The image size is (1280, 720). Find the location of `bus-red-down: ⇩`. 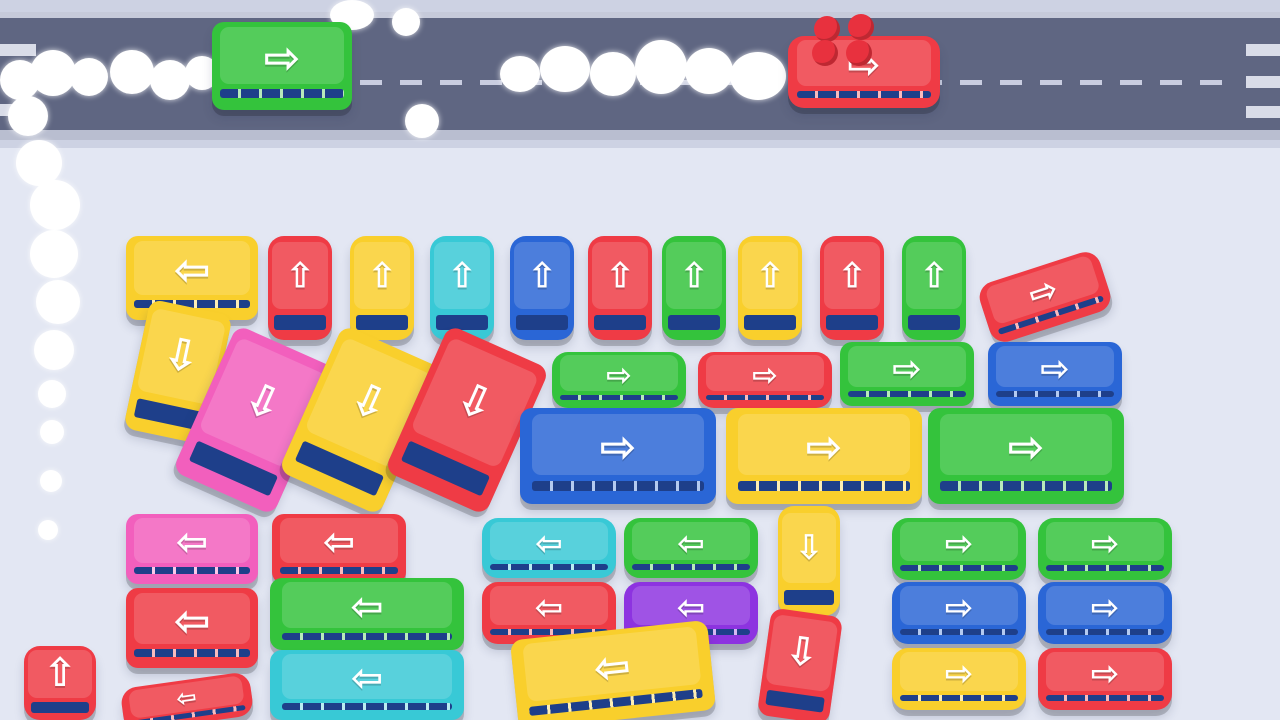

bus-red-down: ⇩ is located at coordinates (800, 663).